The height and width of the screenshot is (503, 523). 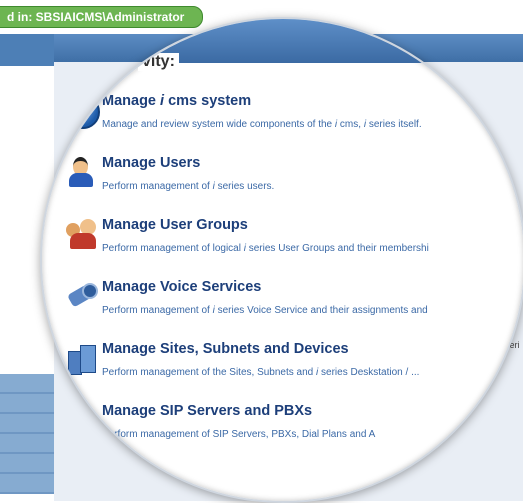 I want to click on menu-item-title: Manage i cms system, so click(x=176, y=101).